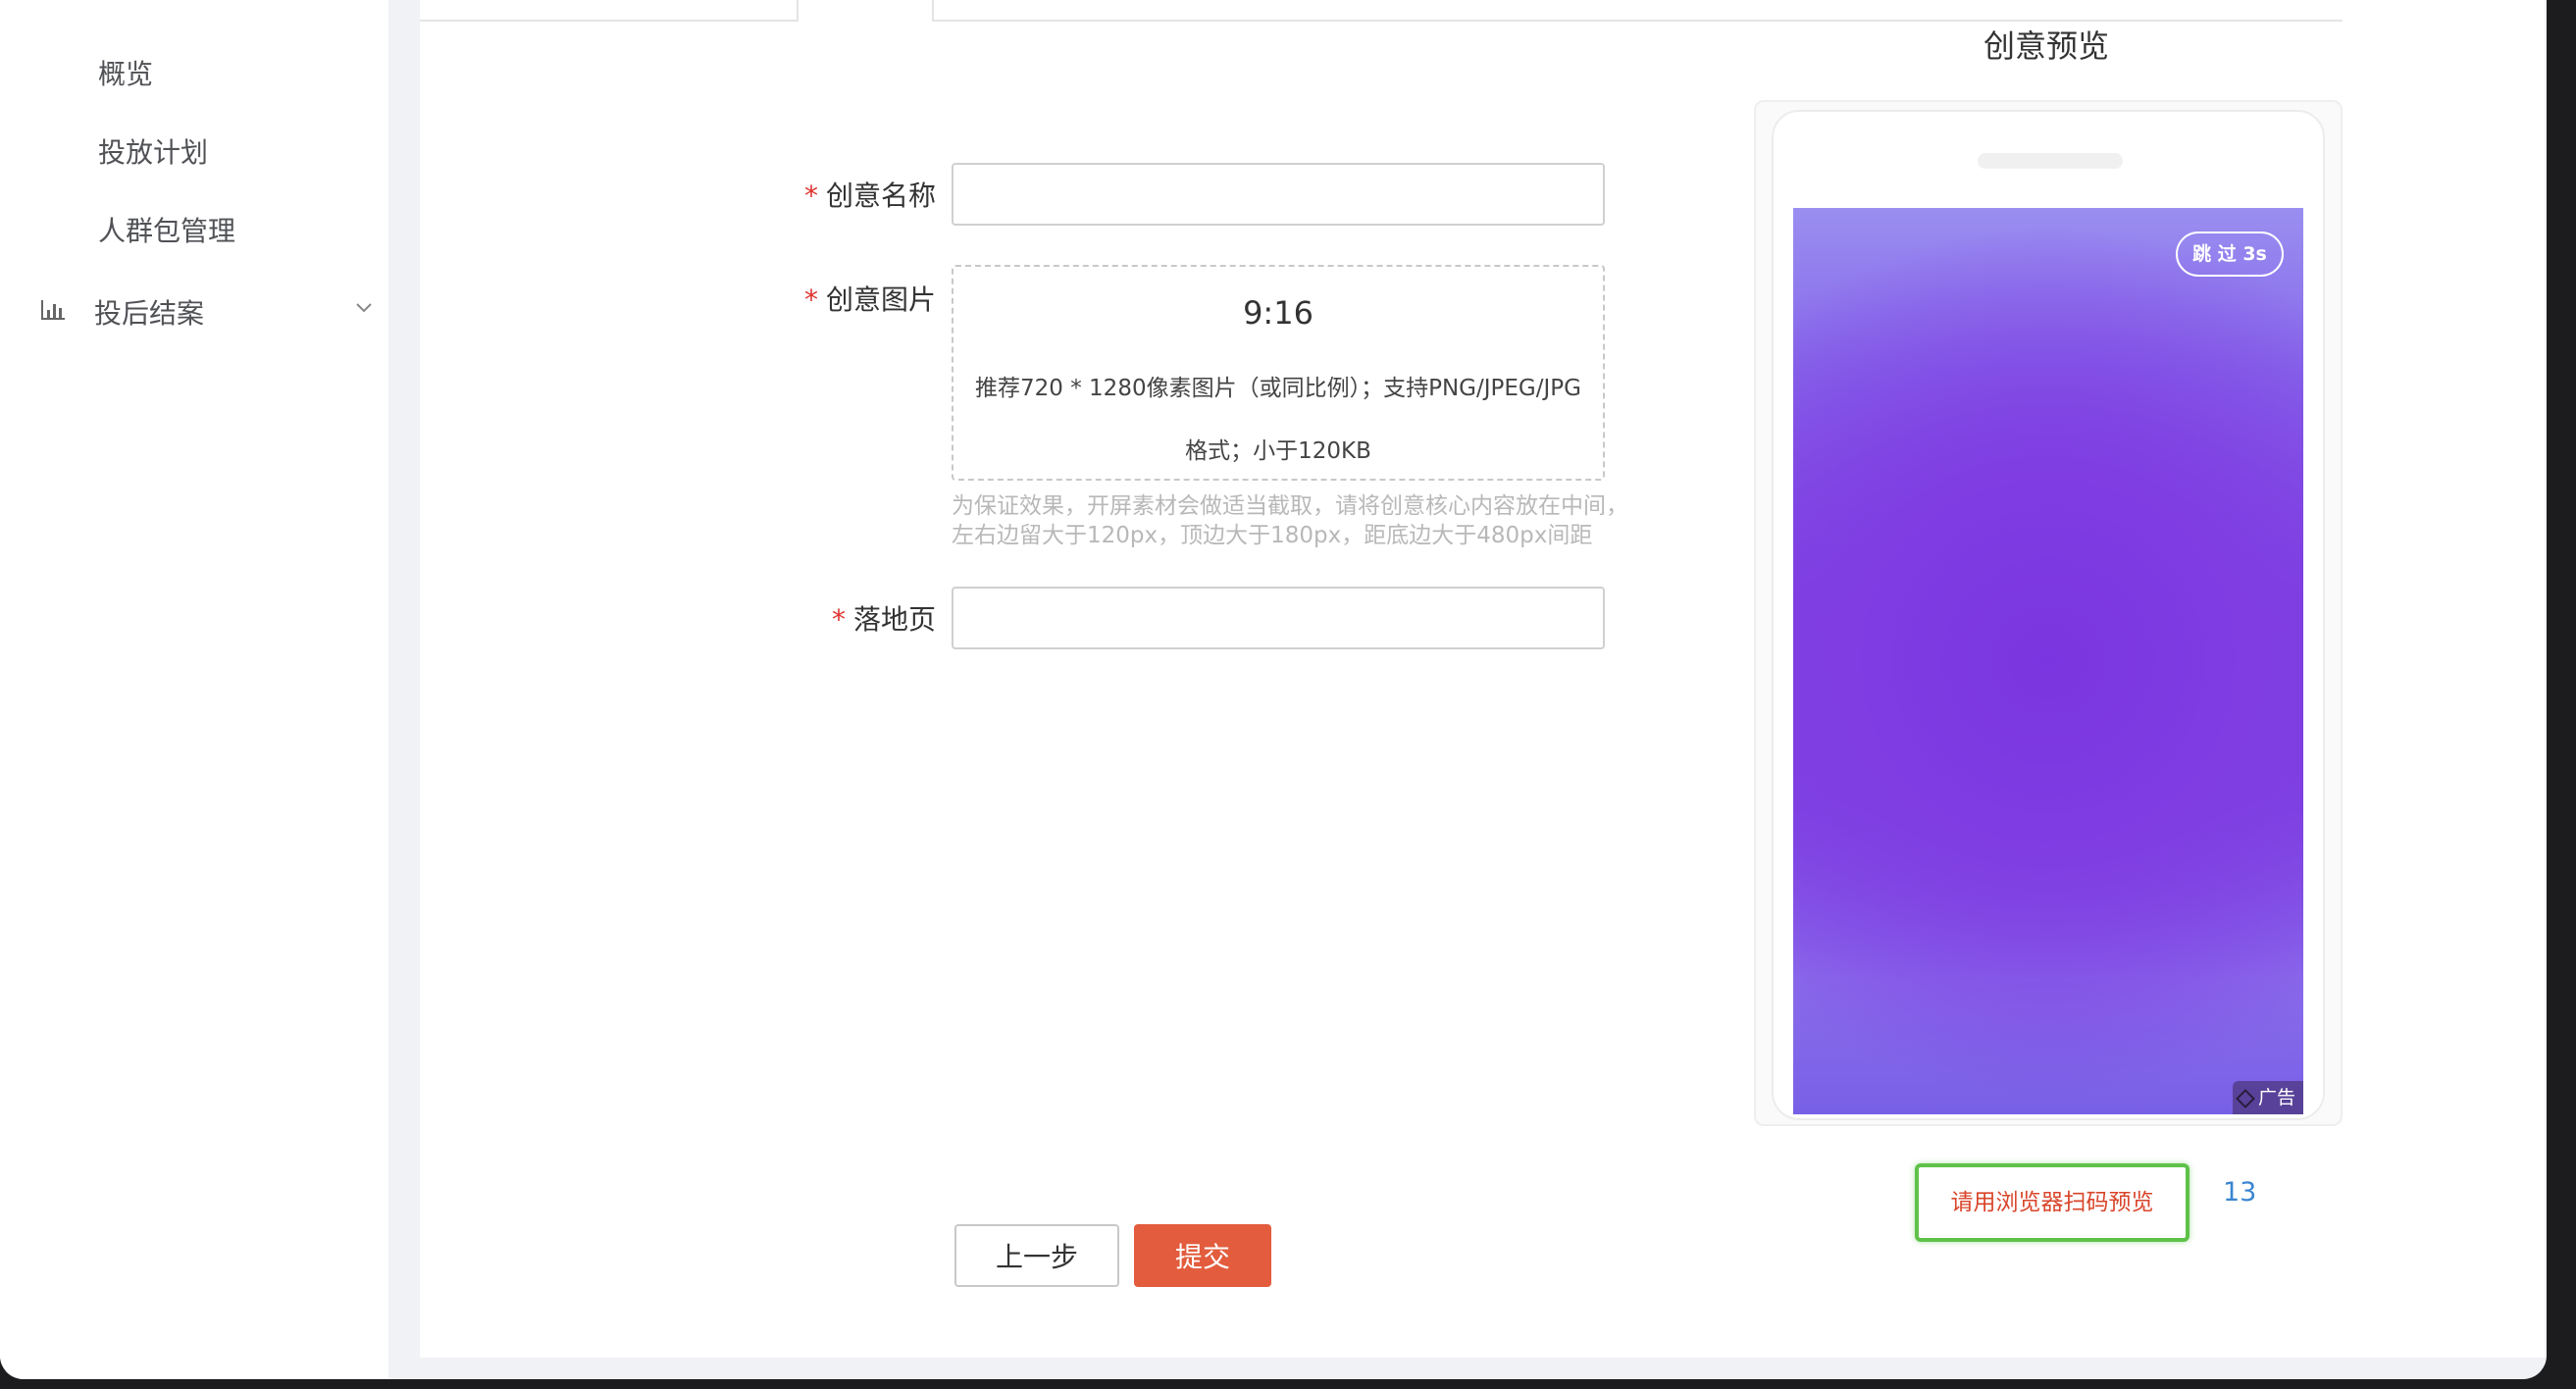 The height and width of the screenshot is (1389, 2576). What do you see at coordinates (1278, 313) in the screenshot?
I see `upload-ratio: 9:16` at bounding box center [1278, 313].